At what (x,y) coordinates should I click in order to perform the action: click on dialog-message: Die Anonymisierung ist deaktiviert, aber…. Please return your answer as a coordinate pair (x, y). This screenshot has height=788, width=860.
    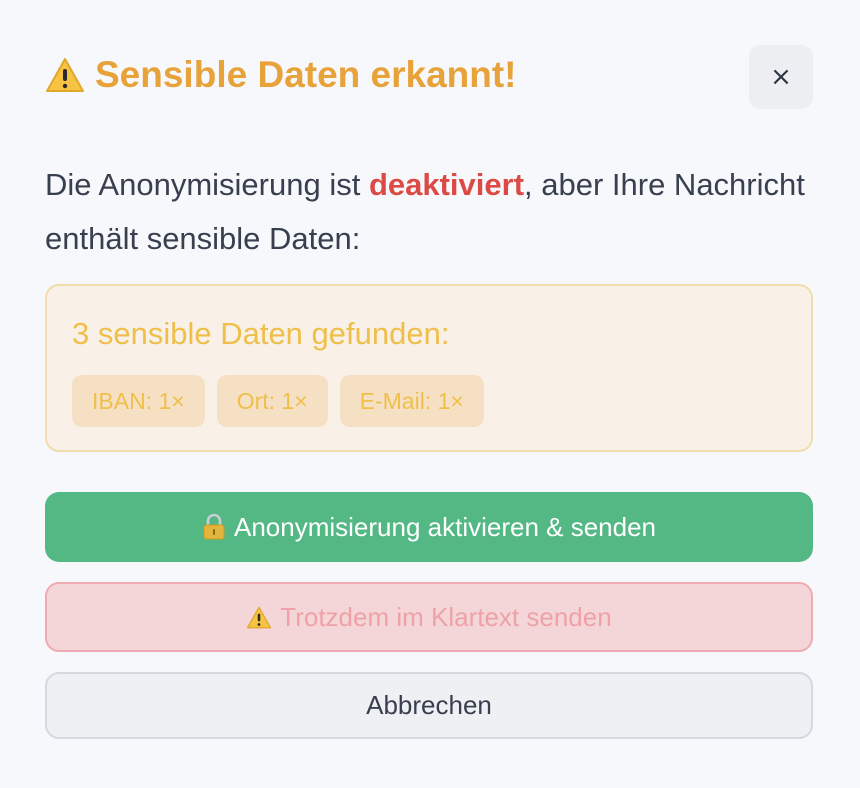
    Looking at the image, I should click on (425, 212).